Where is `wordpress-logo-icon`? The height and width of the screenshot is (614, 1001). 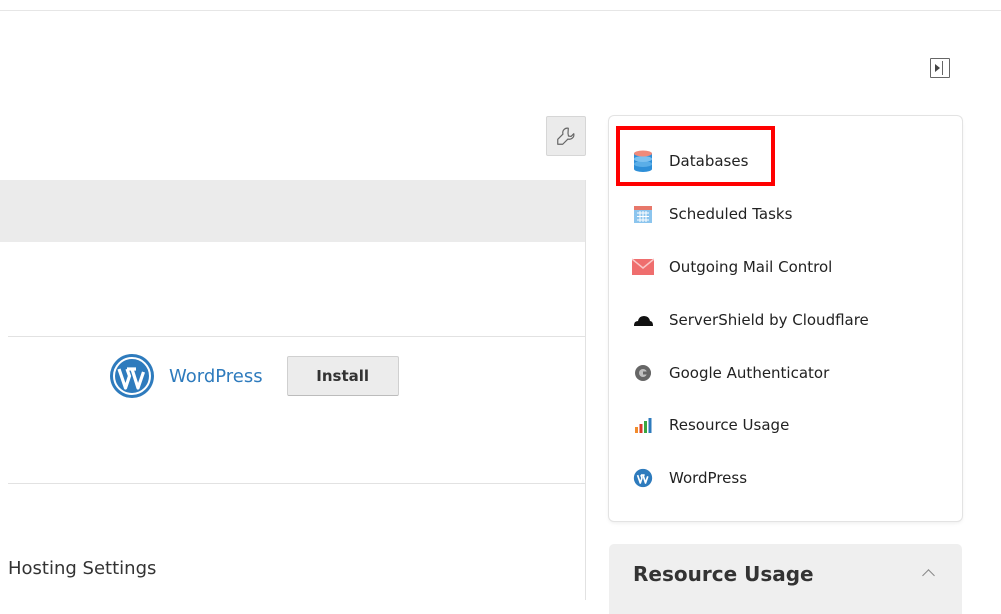
wordpress-logo-icon is located at coordinates (132, 376).